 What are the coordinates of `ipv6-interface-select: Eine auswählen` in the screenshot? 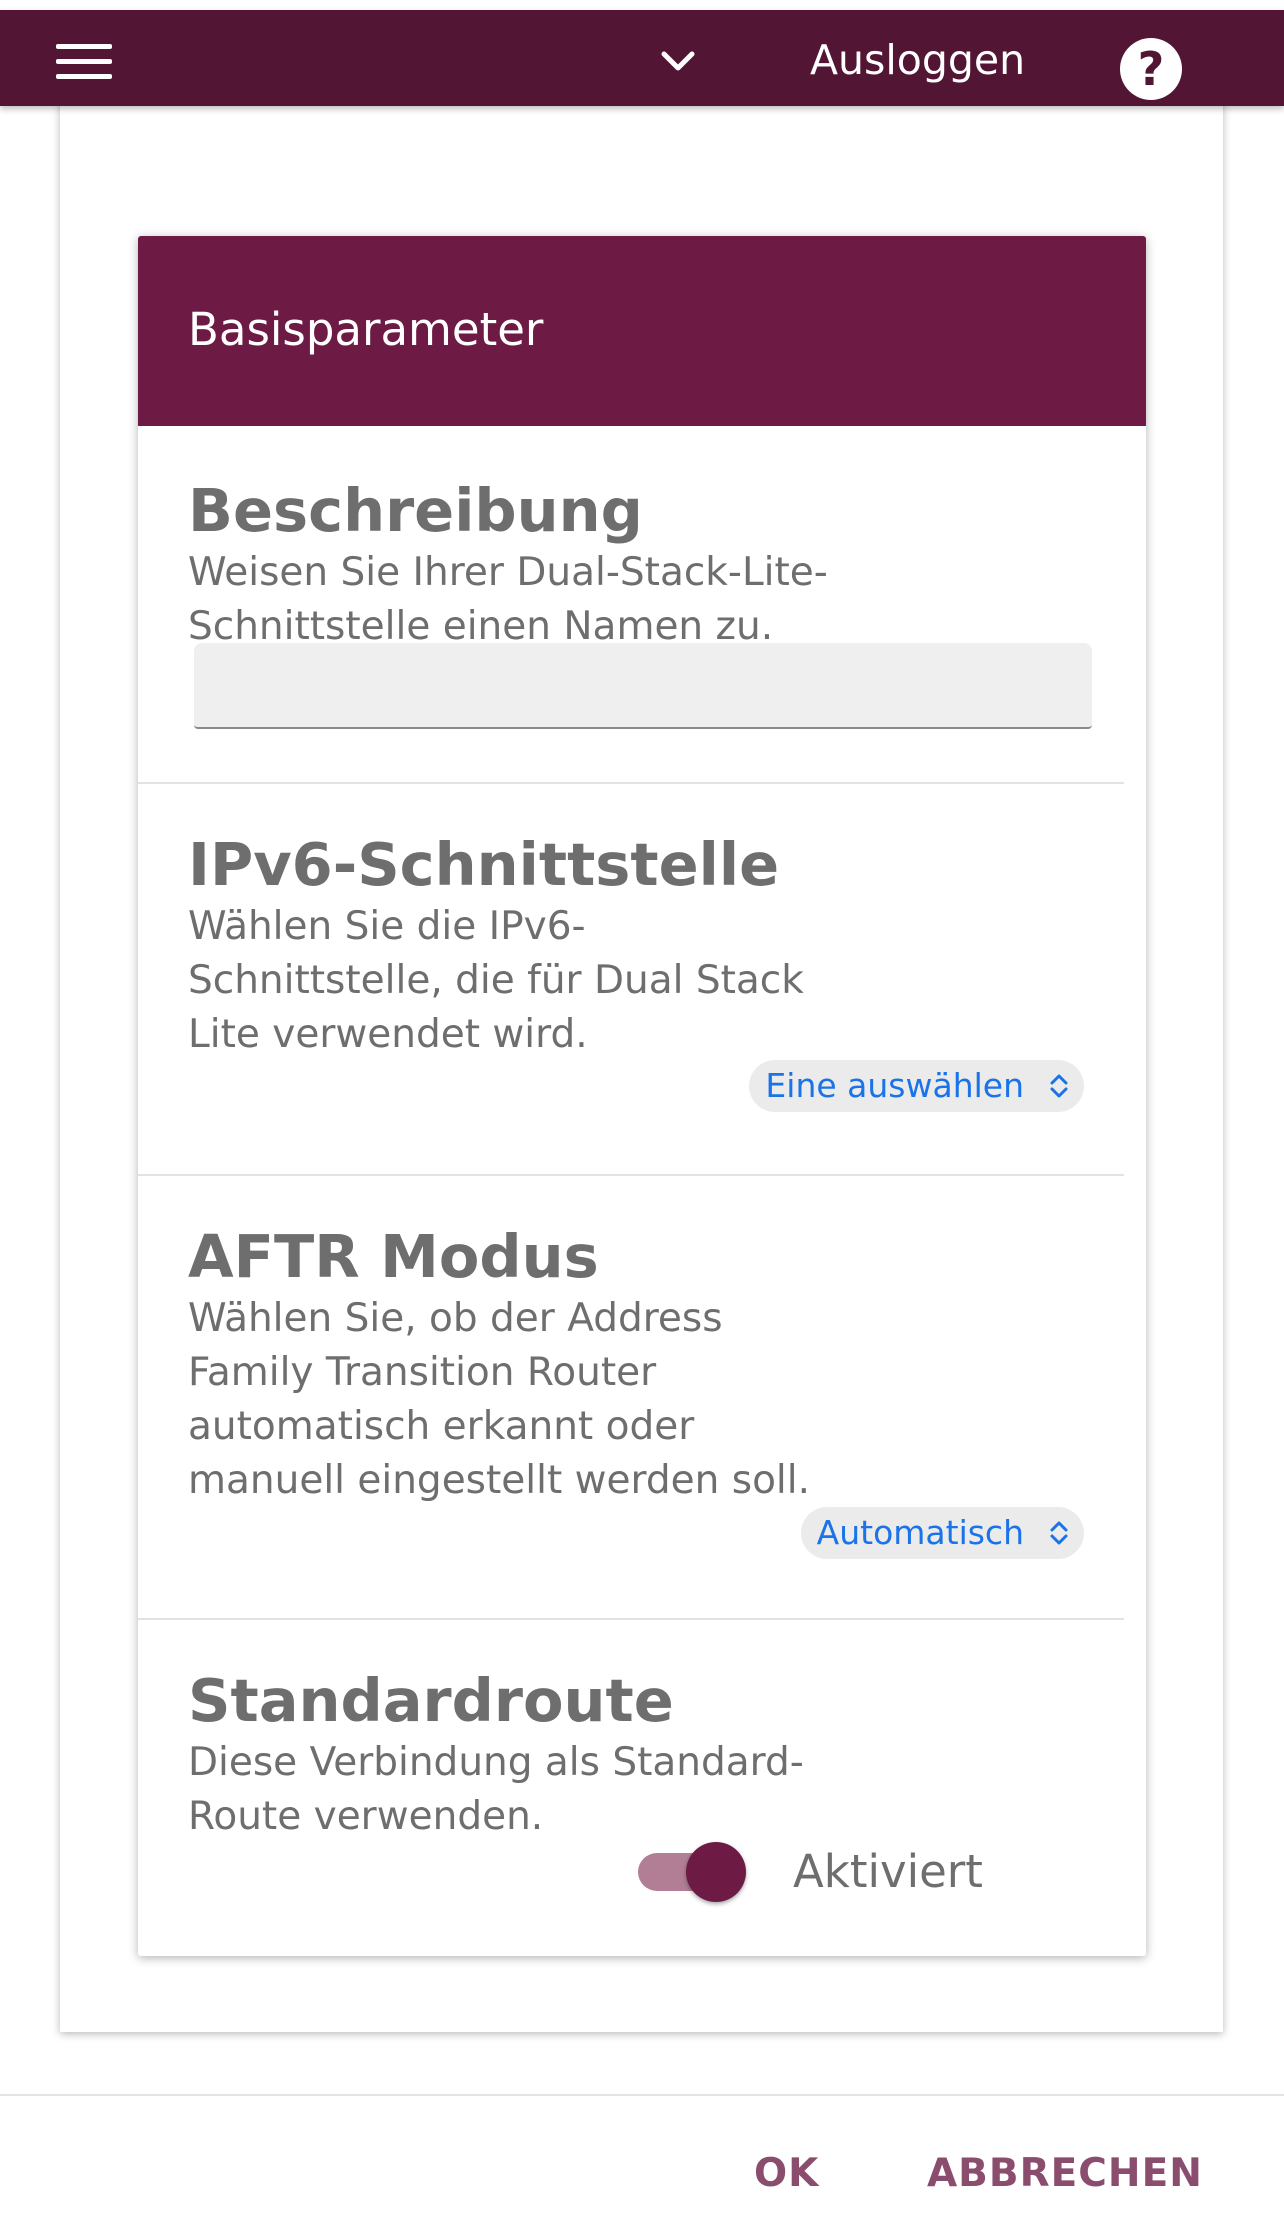 It's located at (916, 1086).